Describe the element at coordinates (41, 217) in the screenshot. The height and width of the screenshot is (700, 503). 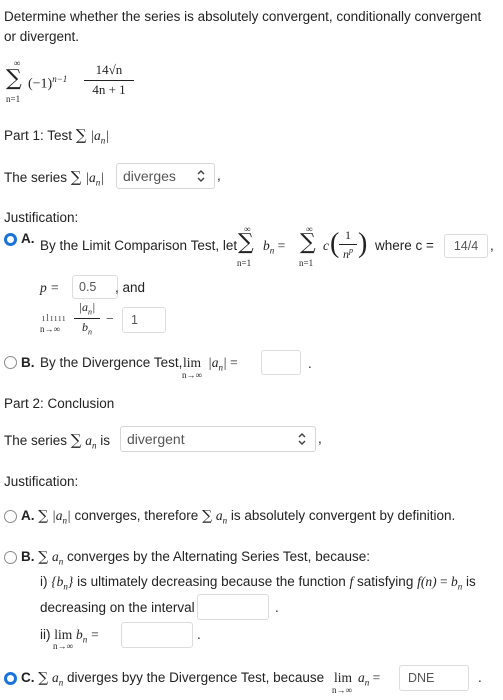
I see `part1-justification-label: Justification:` at that location.